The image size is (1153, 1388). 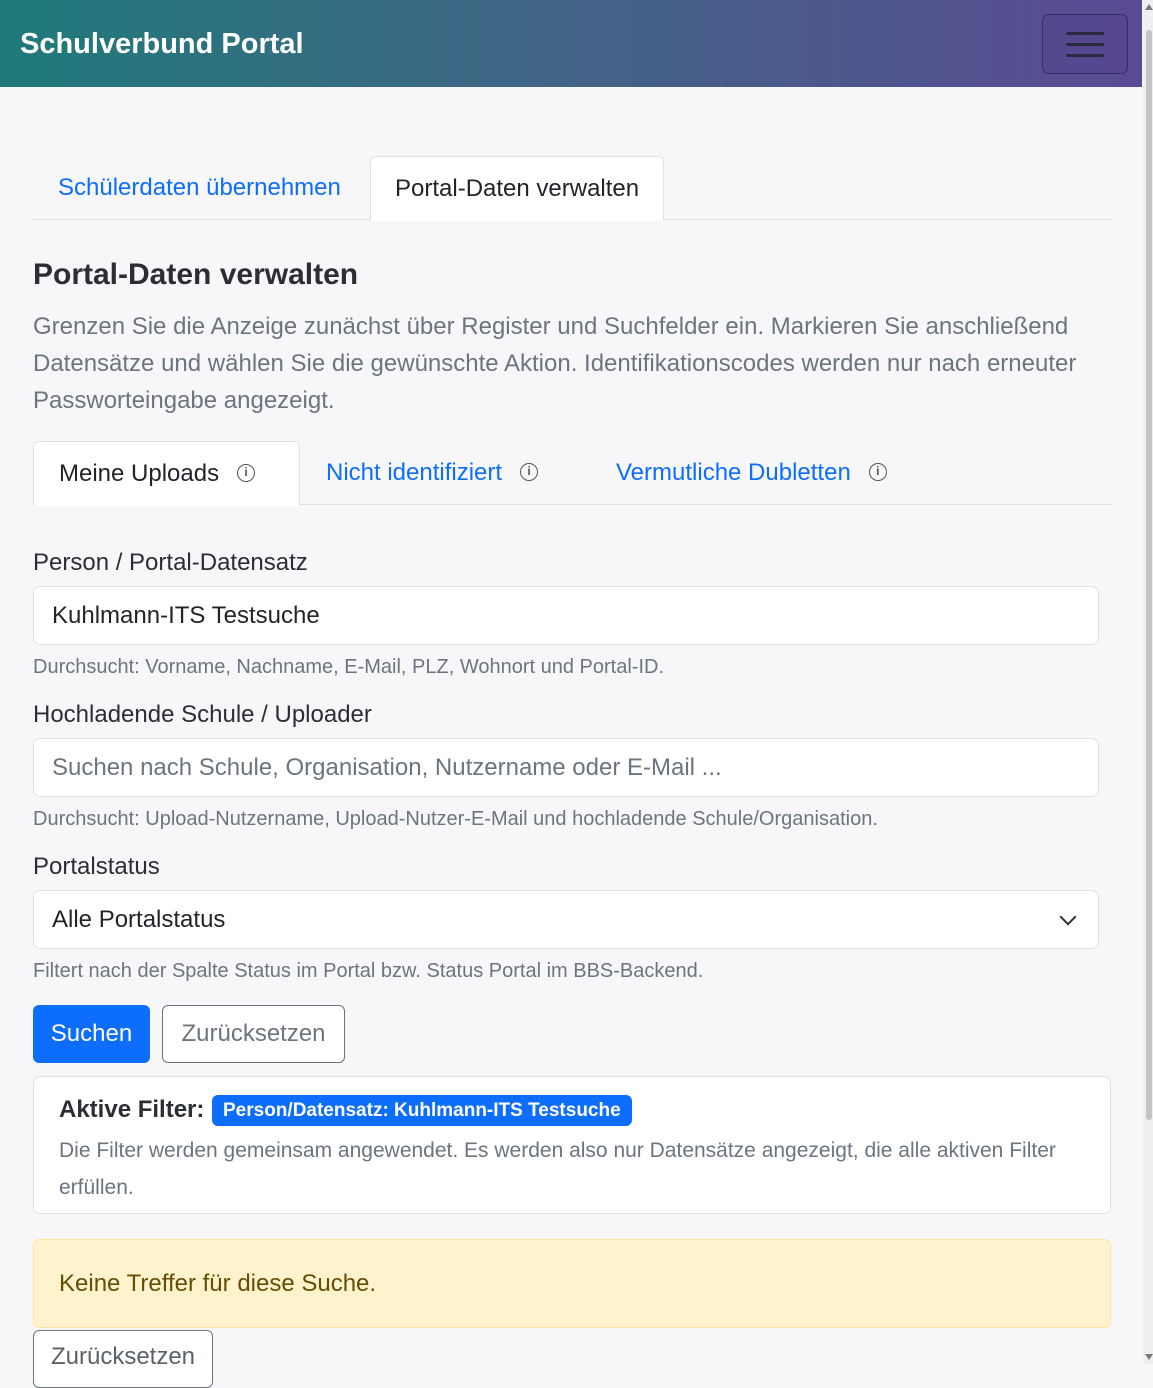 What do you see at coordinates (96, 866) in the screenshot?
I see `status-label: Portalstatus` at bounding box center [96, 866].